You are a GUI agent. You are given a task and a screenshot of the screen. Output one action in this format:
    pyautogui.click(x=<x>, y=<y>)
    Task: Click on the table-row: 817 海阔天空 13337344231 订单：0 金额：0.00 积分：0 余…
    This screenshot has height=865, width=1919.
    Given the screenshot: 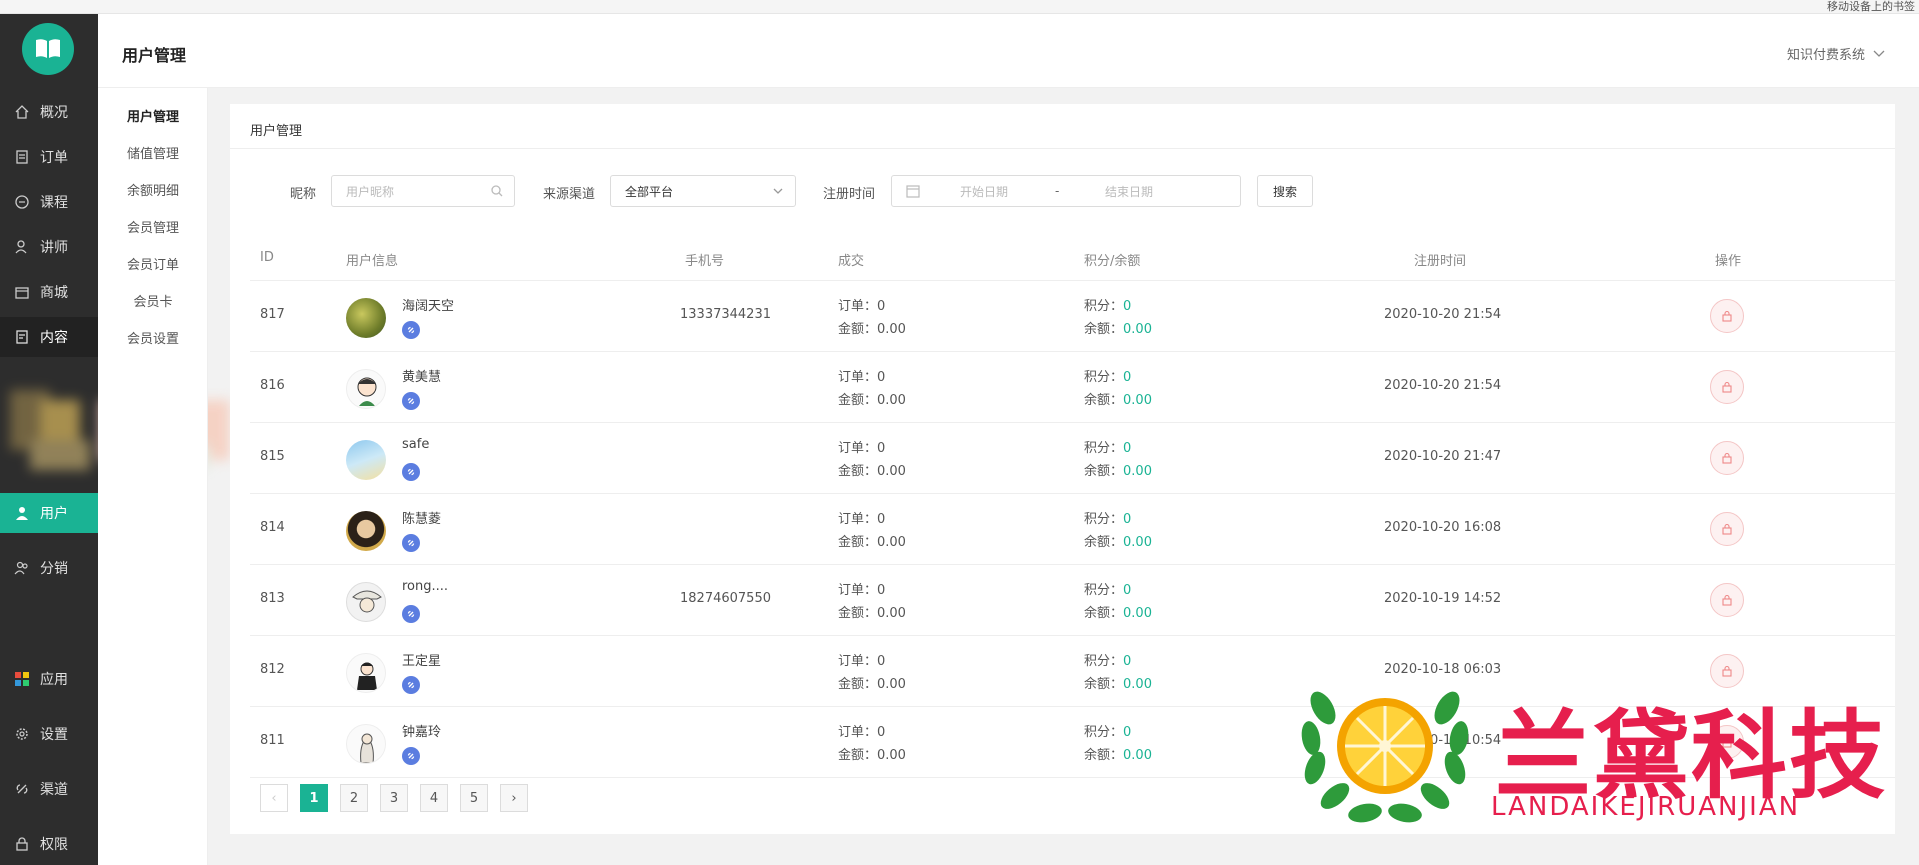 What is the action you would take?
    pyautogui.click(x=1072, y=316)
    